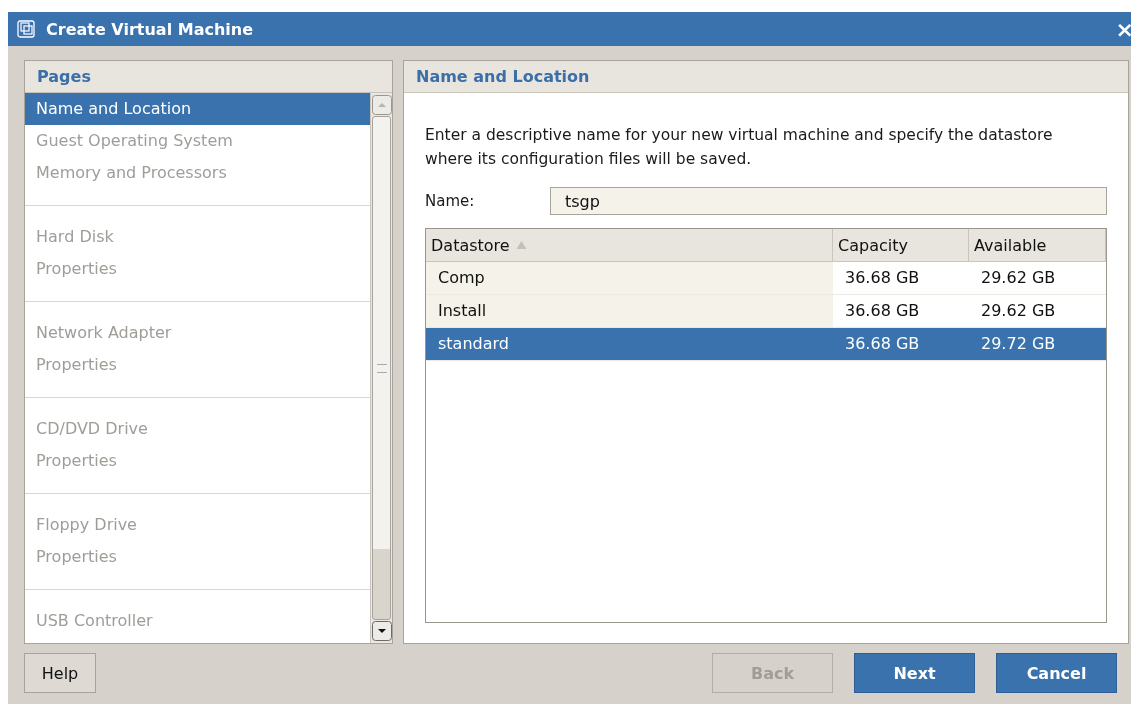 This screenshot has width=1131, height=704. I want to click on table-cell: Comp, so click(629, 278).